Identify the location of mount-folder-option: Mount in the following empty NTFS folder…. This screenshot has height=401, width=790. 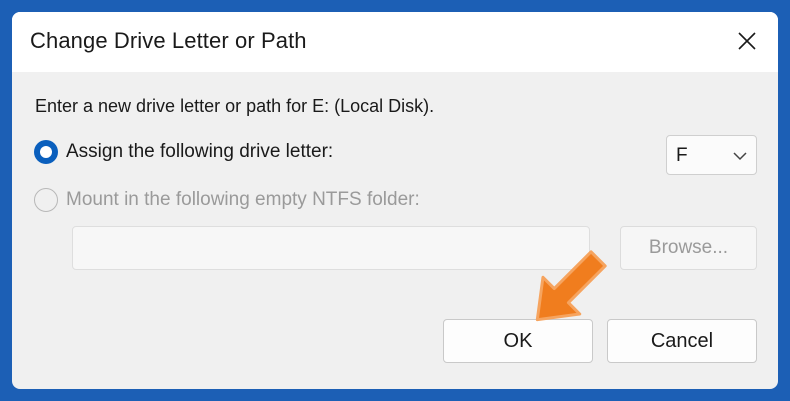
(227, 200).